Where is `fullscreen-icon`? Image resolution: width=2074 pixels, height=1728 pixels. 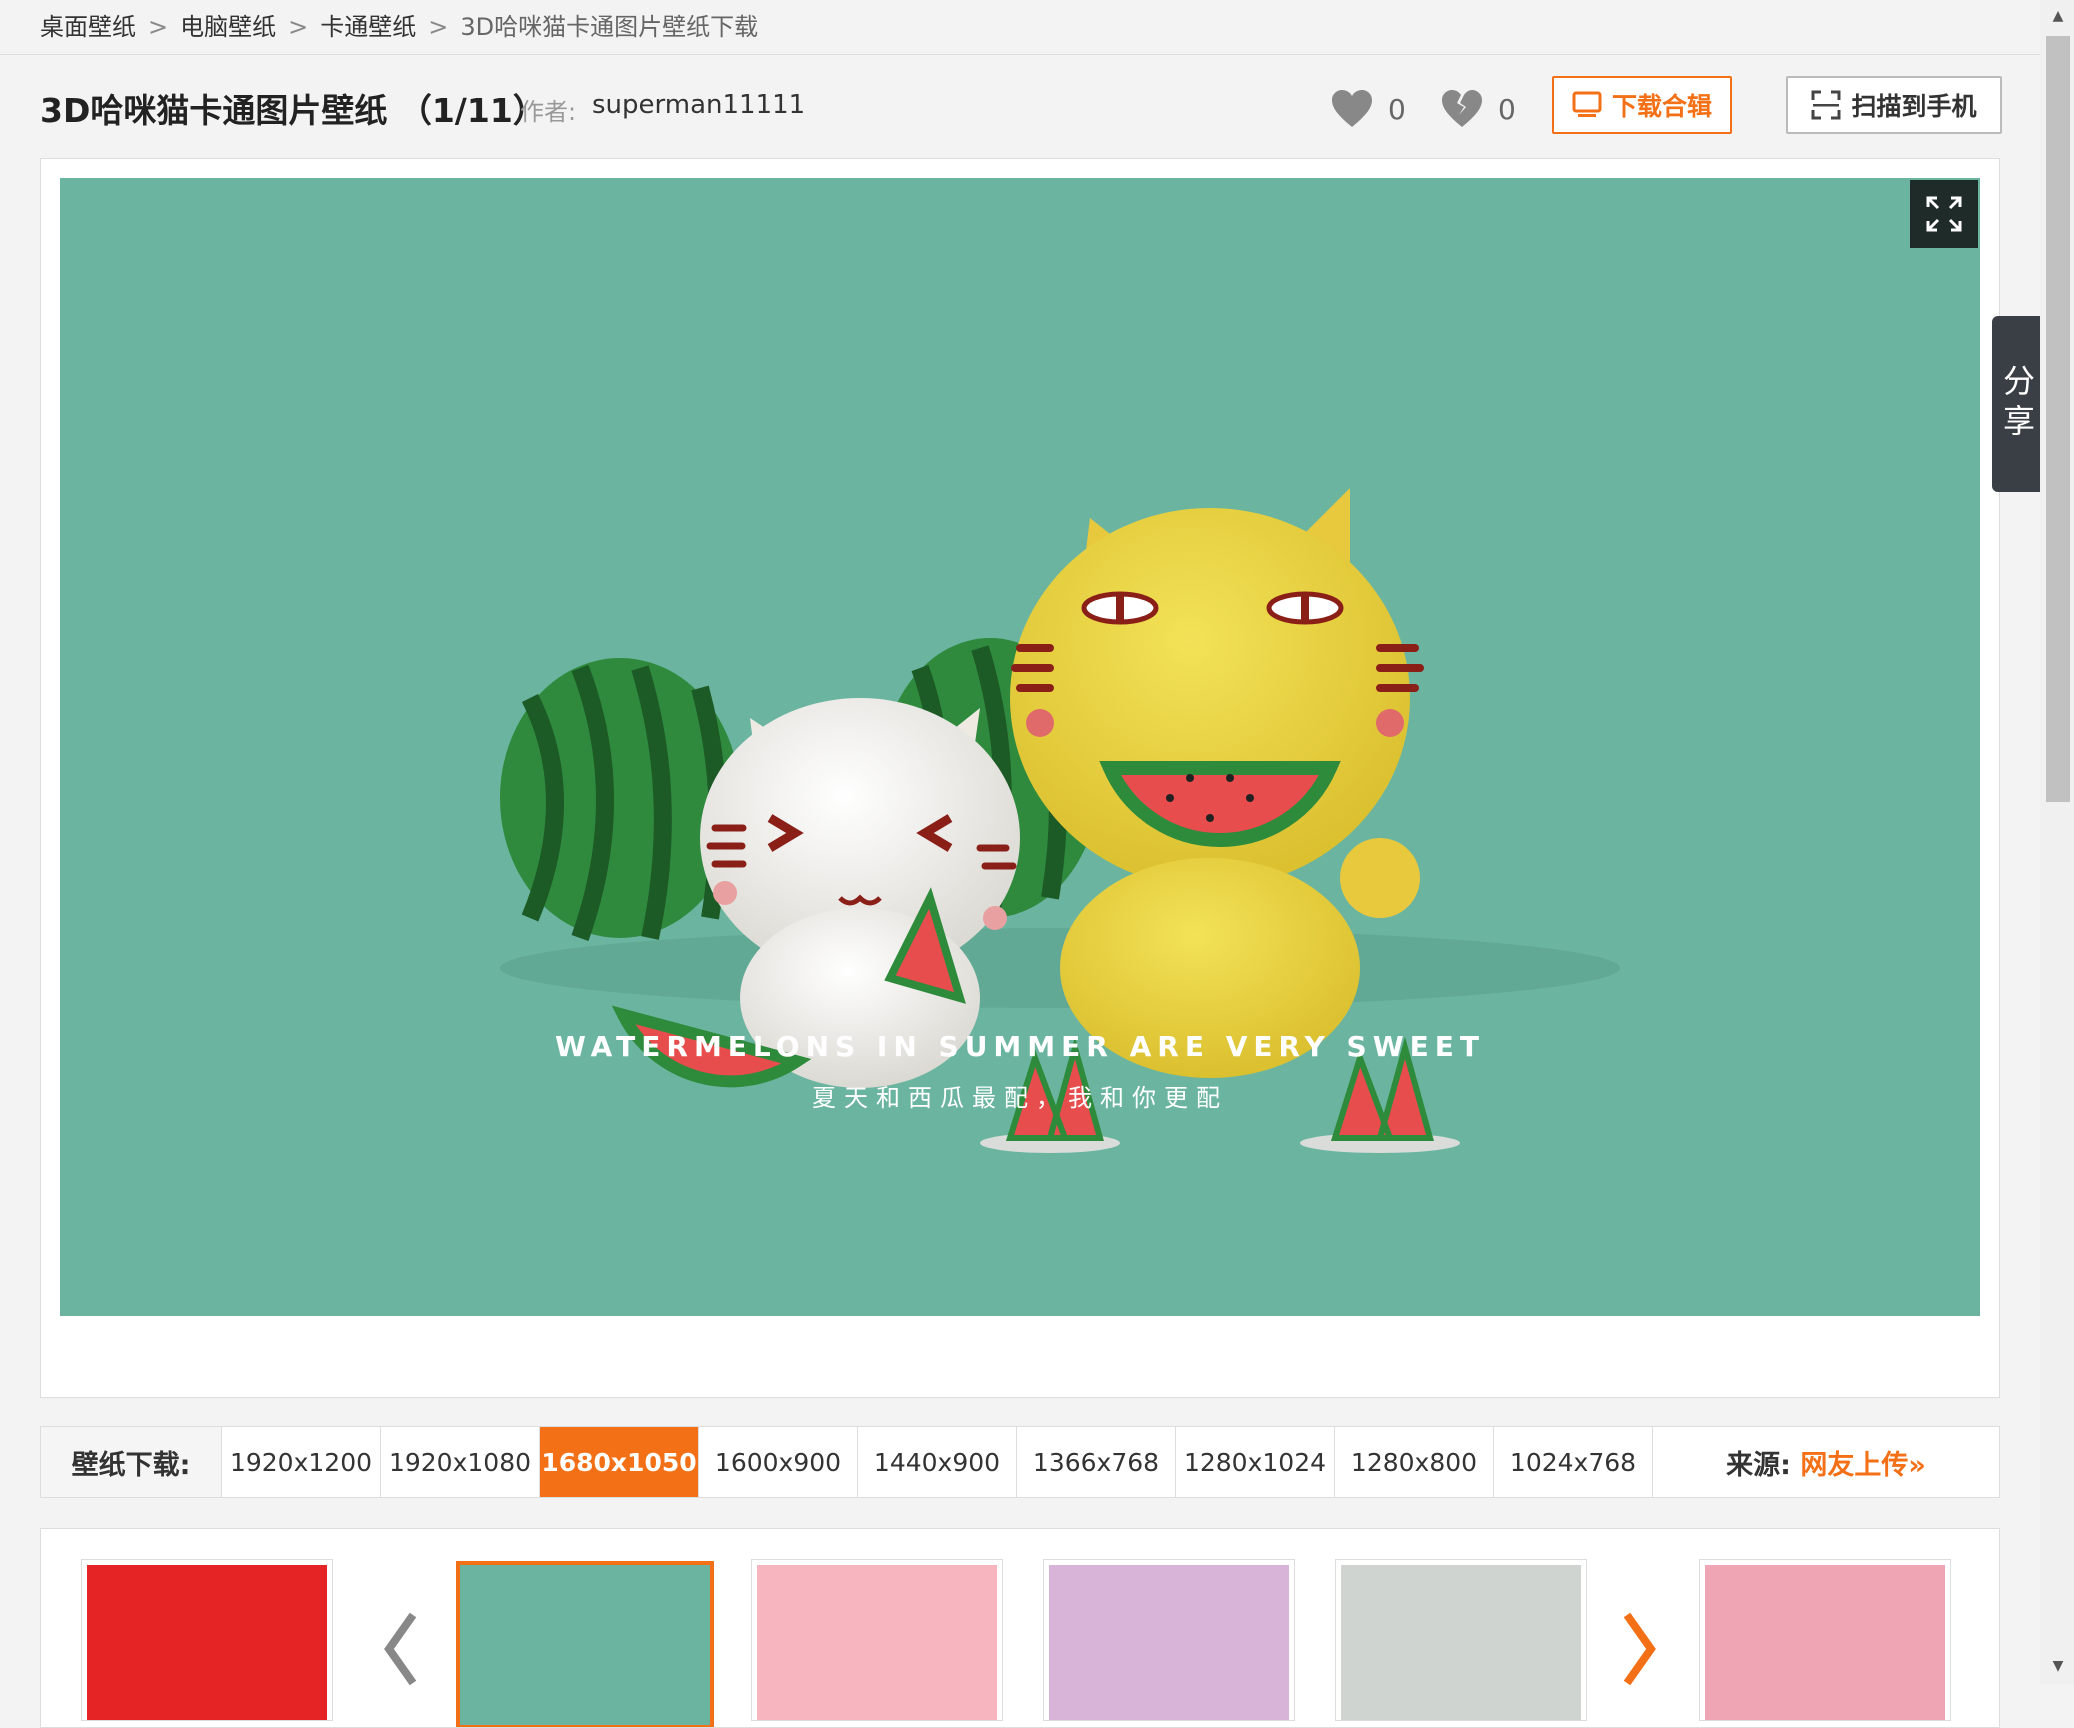 fullscreen-icon is located at coordinates (1944, 214).